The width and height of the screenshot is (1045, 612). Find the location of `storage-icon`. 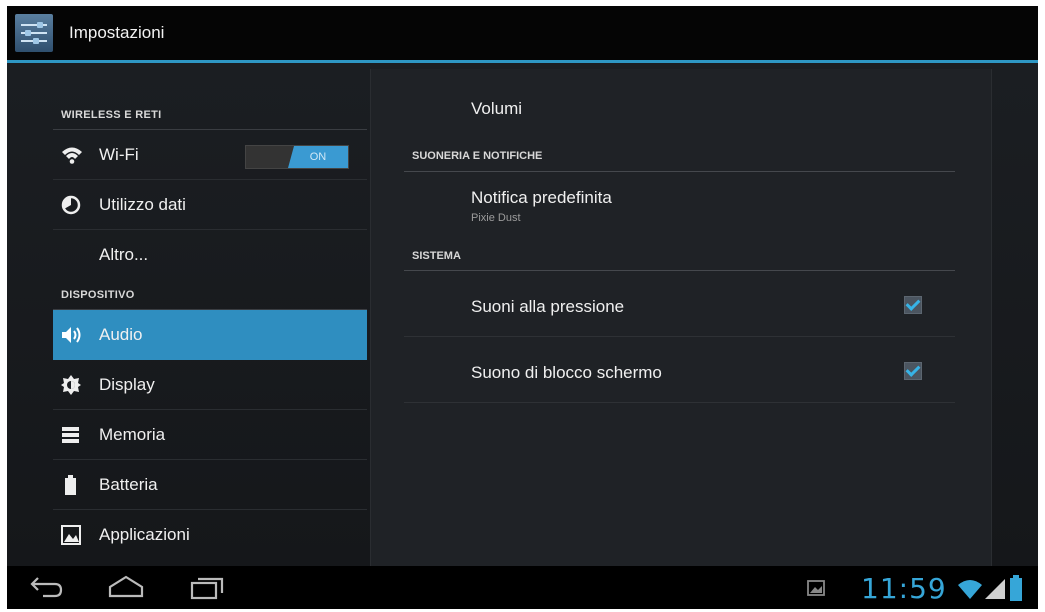

storage-icon is located at coordinates (70, 435).